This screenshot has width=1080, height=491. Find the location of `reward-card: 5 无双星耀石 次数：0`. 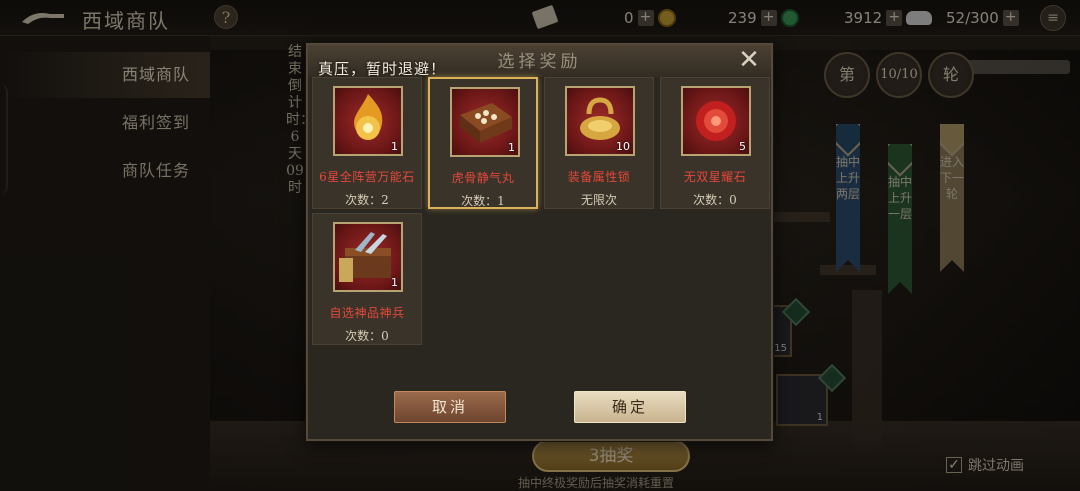

reward-card: 5 无双星耀石 次数：0 is located at coordinates (715, 143).